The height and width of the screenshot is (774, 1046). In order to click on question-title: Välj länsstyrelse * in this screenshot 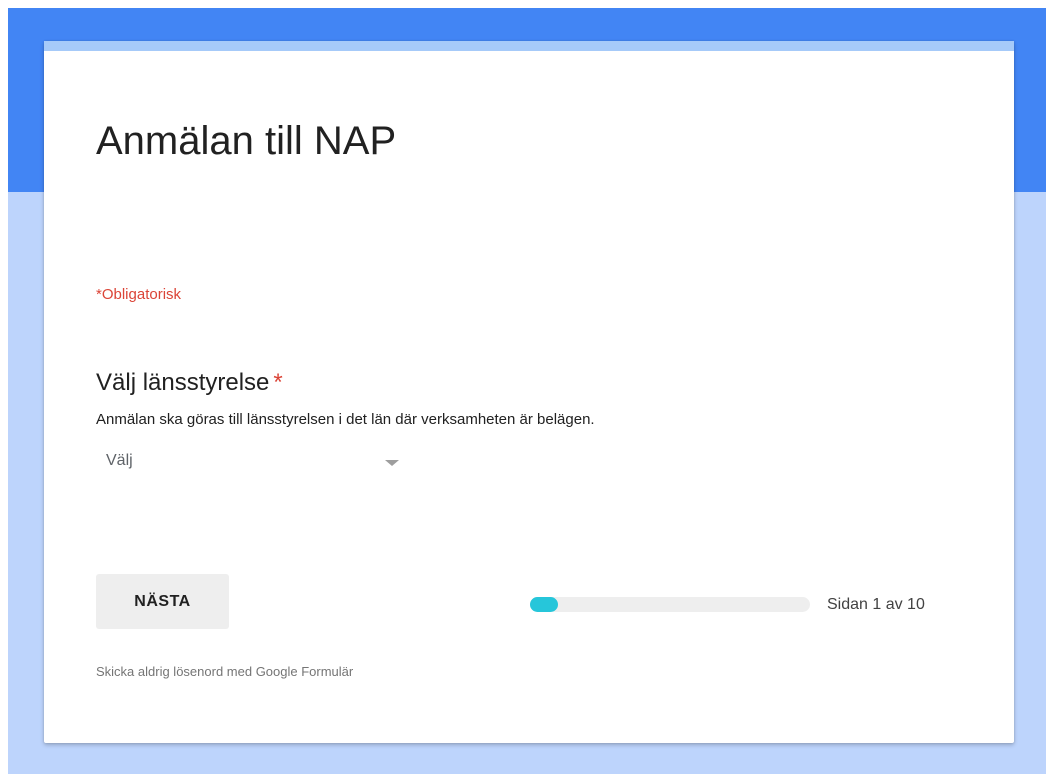, I will do `click(189, 383)`.